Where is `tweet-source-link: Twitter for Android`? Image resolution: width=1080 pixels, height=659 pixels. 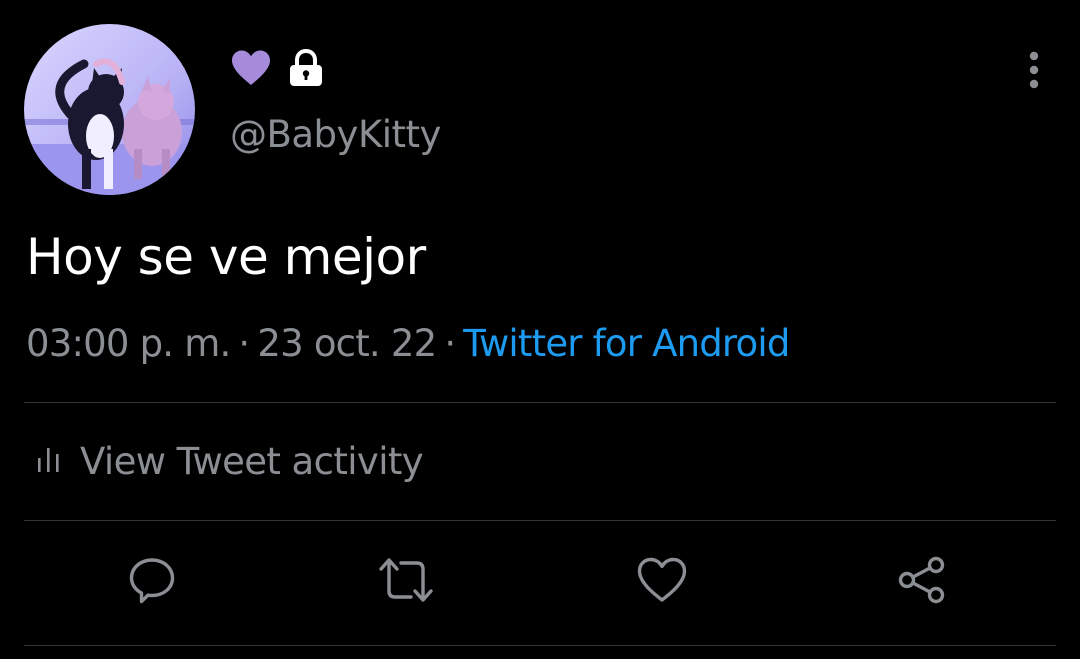
tweet-source-link: Twitter for Android is located at coordinates (626, 343).